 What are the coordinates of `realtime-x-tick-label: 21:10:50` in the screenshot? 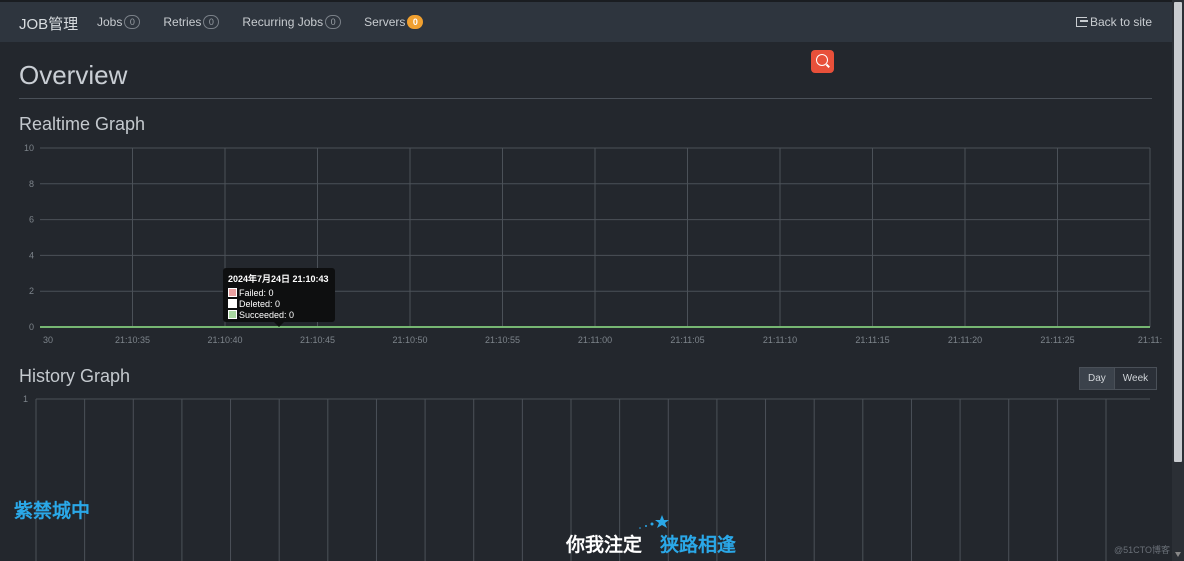 It's located at (409, 340).